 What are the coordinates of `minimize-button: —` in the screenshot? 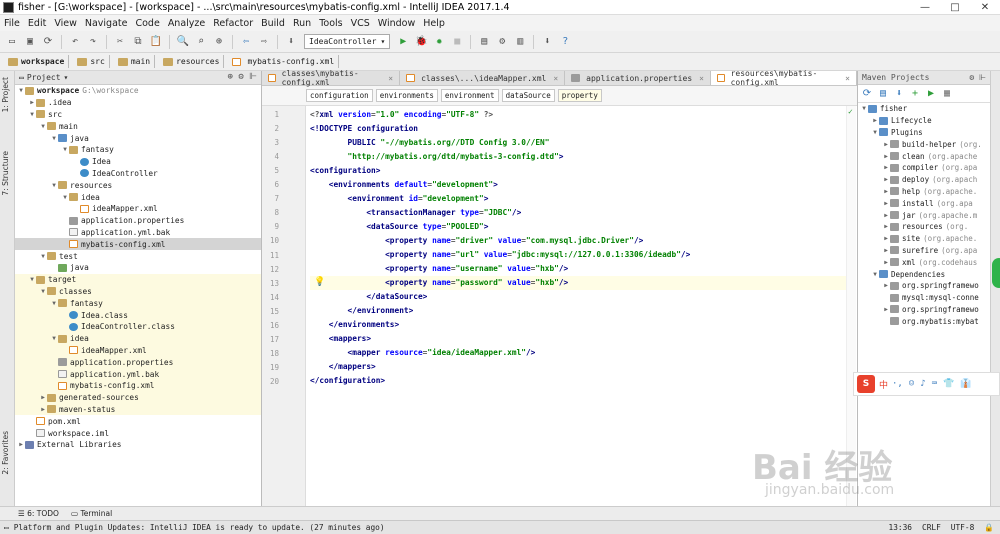 It's located at (925, 7).